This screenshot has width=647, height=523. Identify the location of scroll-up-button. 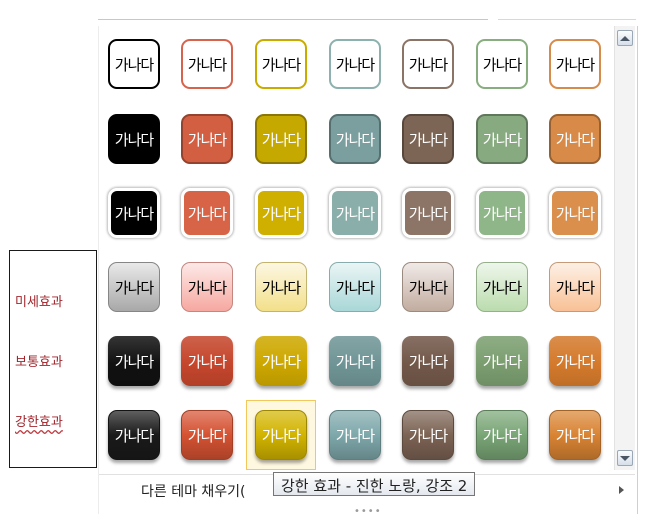
(625, 38).